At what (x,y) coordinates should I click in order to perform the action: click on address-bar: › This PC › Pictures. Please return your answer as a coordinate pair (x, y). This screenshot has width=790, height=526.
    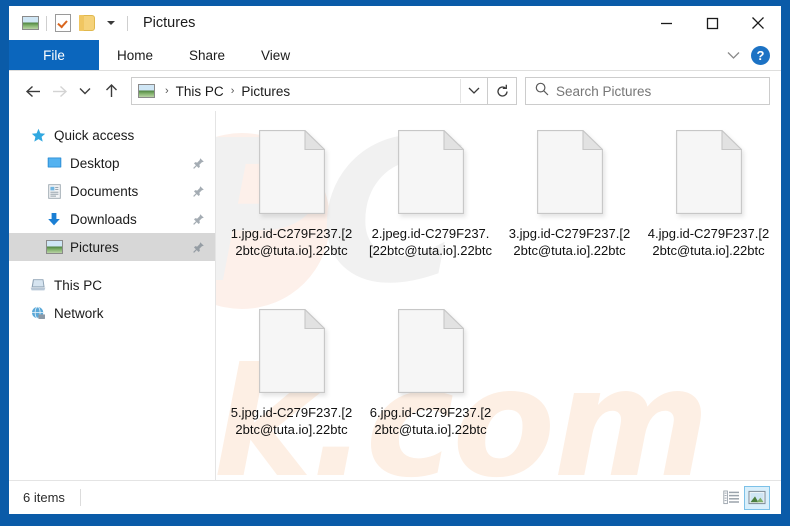
    Looking at the image, I should click on (309, 91).